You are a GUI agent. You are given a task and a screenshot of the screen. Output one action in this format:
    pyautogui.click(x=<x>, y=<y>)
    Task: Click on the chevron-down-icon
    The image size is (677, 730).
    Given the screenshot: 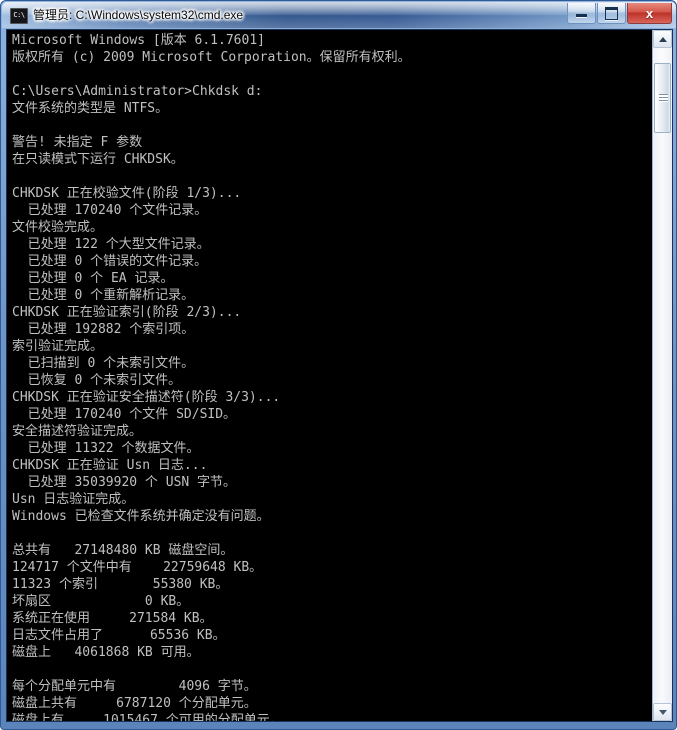 What is the action you would take?
    pyautogui.click(x=662, y=712)
    